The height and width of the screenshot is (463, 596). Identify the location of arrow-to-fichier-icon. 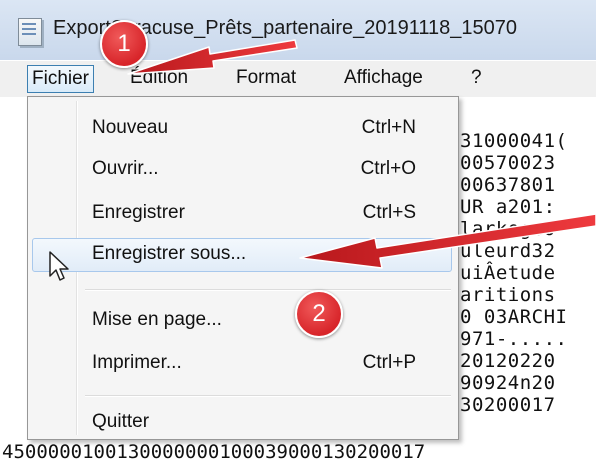
(212, 57).